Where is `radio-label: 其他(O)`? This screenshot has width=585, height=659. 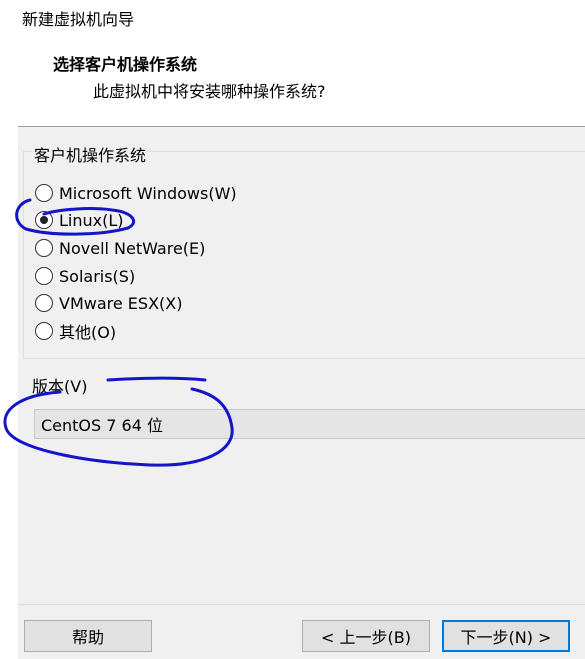
radio-label: 其他(O) is located at coordinates (88, 332).